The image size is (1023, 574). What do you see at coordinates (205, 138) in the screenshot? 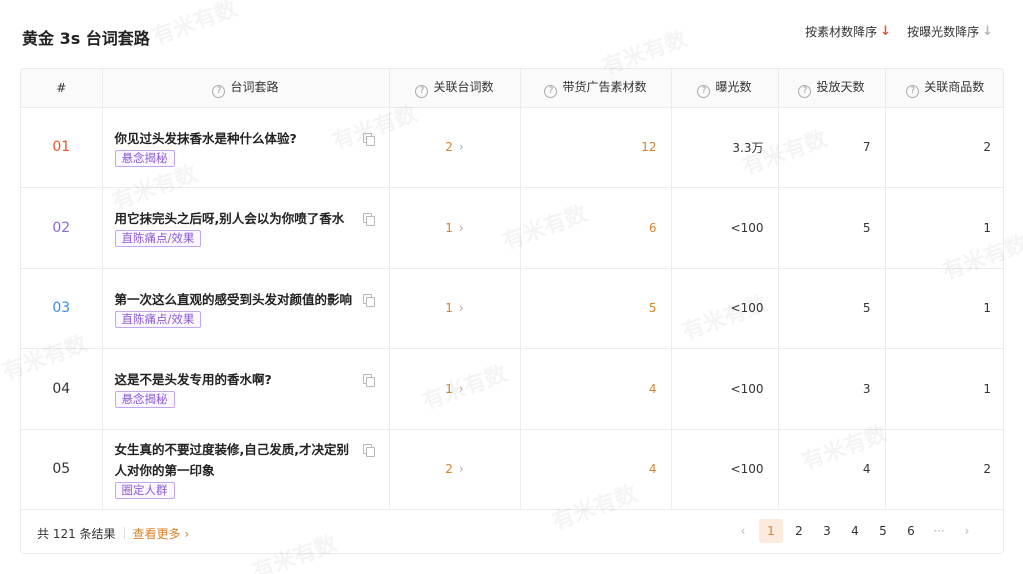
I see `phrase-text: 你见过头发抹香水是种什么体验?` at bounding box center [205, 138].